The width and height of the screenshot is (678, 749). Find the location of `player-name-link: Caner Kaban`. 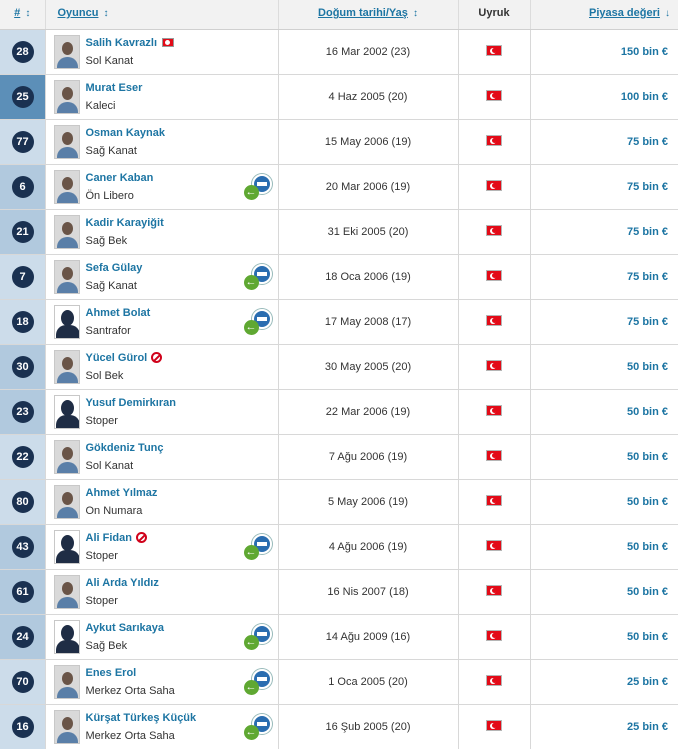

player-name-link: Caner Kaban is located at coordinates (120, 178).